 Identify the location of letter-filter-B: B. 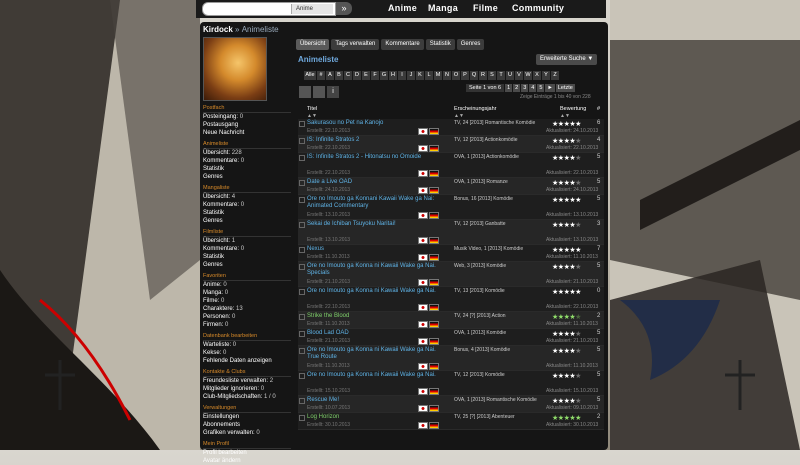
(339, 75).